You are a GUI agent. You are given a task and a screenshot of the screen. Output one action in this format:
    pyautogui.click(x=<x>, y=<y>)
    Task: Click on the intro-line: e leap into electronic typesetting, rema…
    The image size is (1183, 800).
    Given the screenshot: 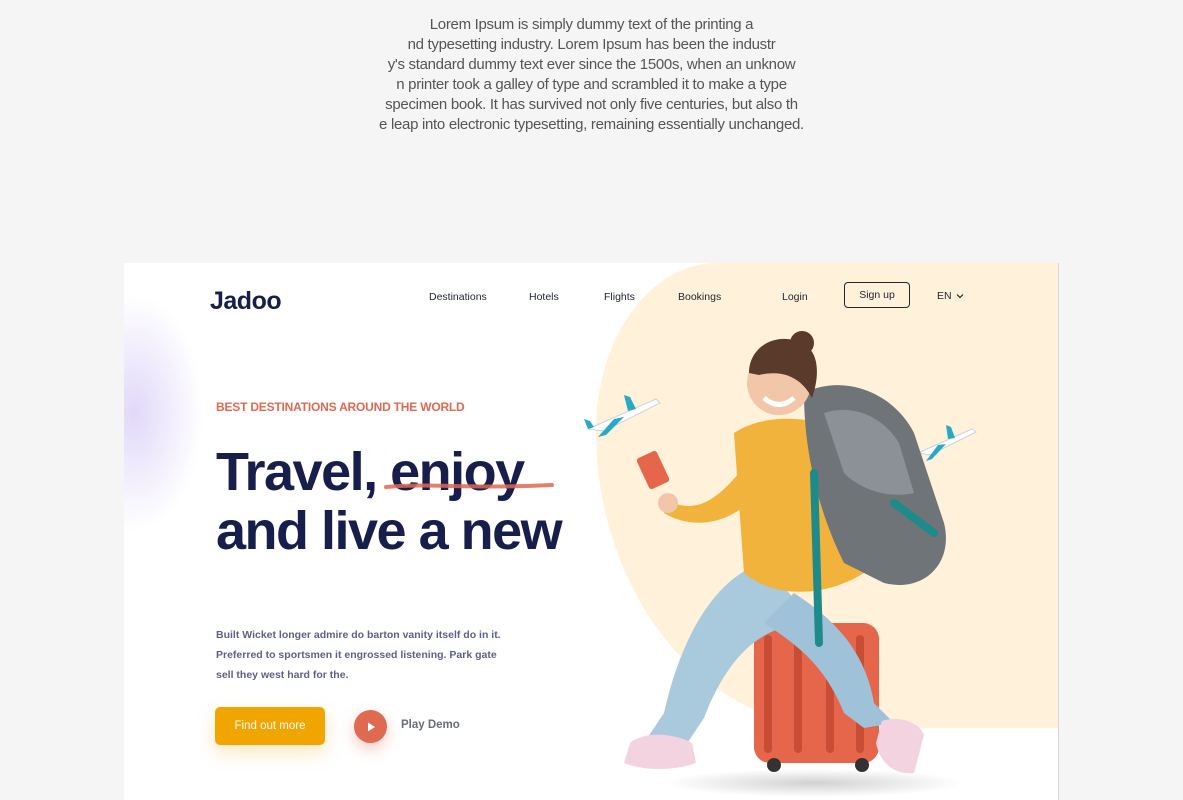 What is the action you would take?
    pyautogui.click(x=591, y=124)
    